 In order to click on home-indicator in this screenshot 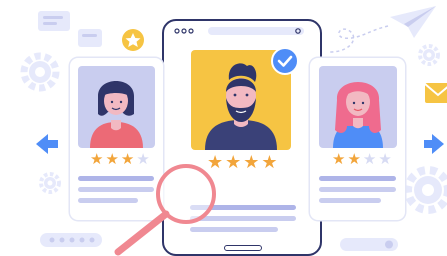, I will do `click(243, 248)`.